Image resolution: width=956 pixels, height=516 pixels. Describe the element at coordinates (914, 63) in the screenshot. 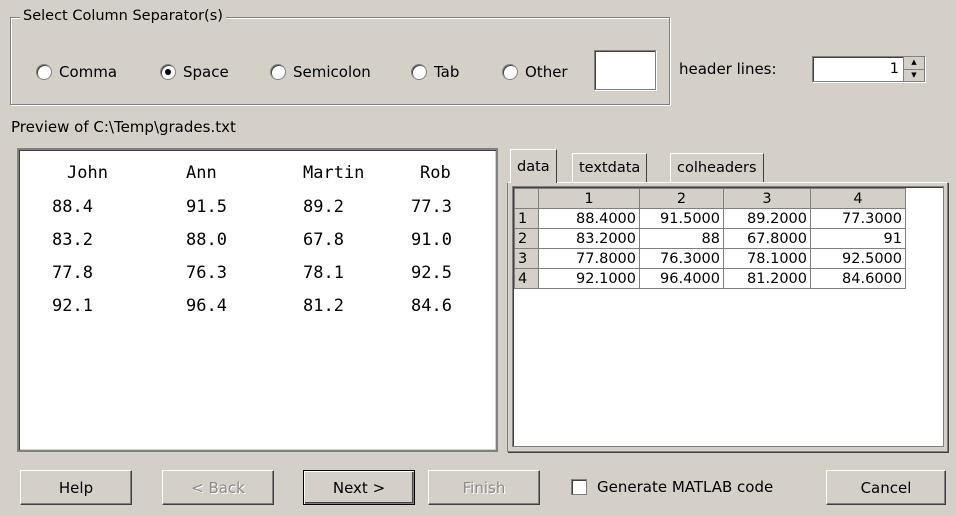

I see `spin-up-icon: ▲` at that location.